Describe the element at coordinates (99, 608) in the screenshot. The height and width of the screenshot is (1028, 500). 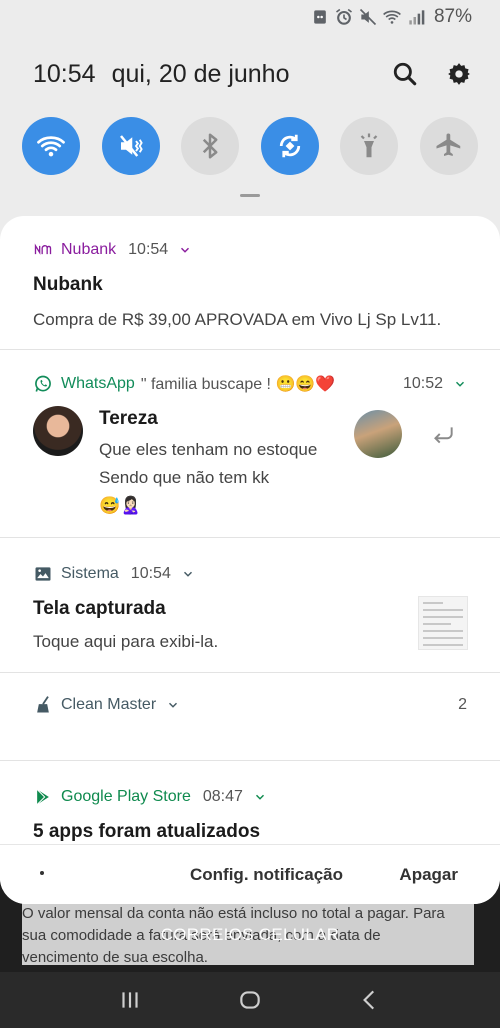
I see `notification-title: Tela capturada` at that location.